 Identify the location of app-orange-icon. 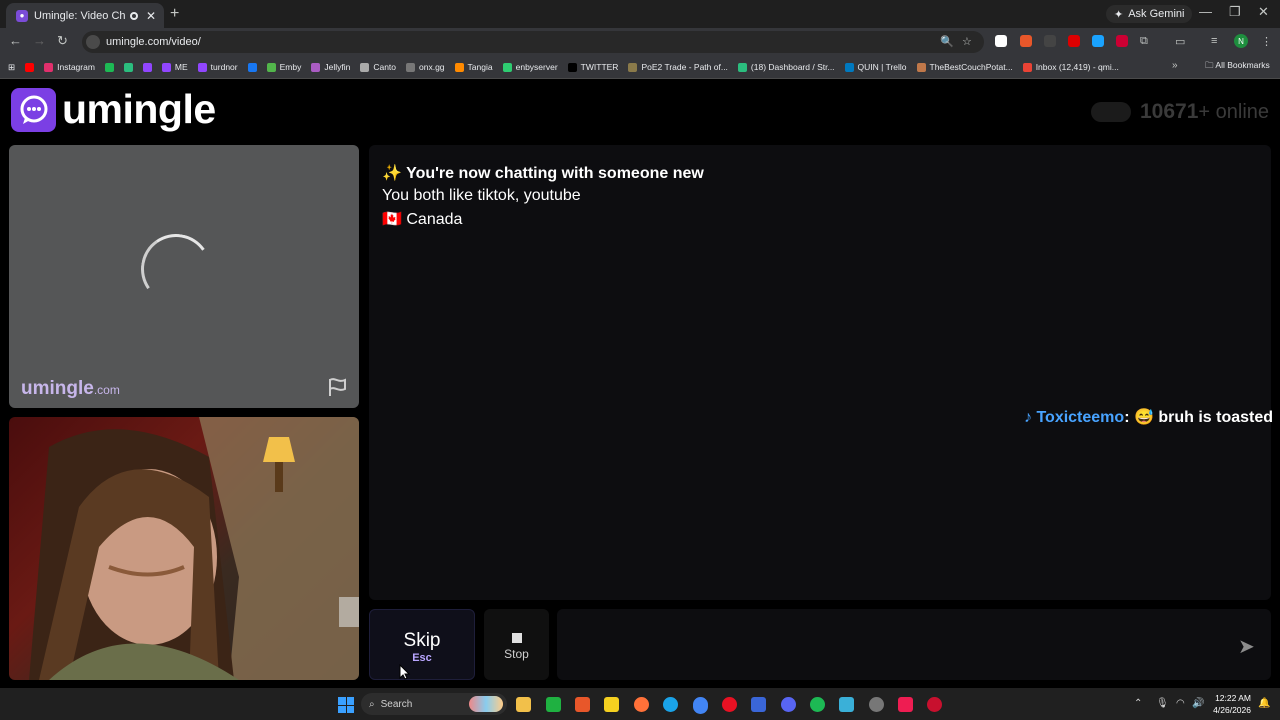
(582, 704).